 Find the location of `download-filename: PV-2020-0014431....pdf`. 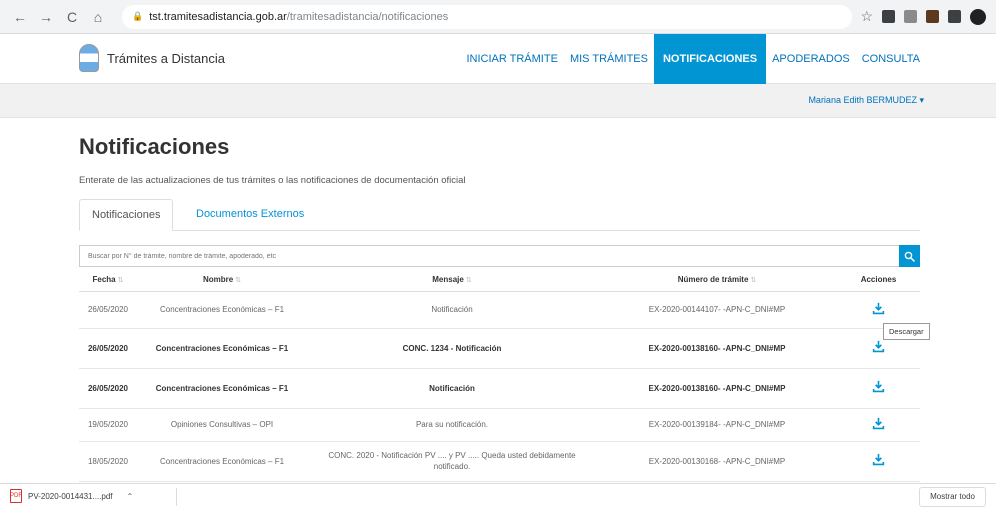

download-filename: PV-2020-0014431....pdf is located at coordinates (70, 496).